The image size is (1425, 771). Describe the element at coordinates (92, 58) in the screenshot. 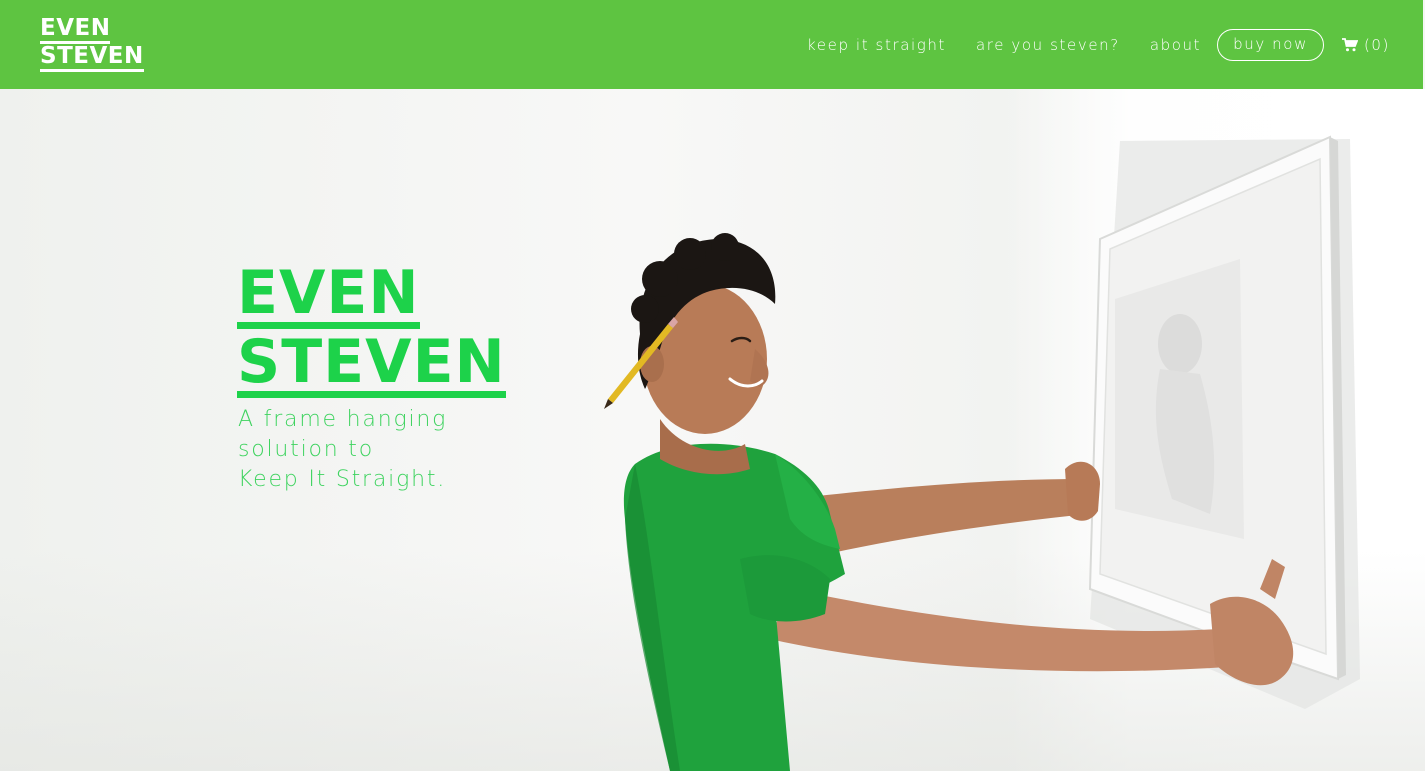

I see `logo-line-steven: STEVEN` at that location.